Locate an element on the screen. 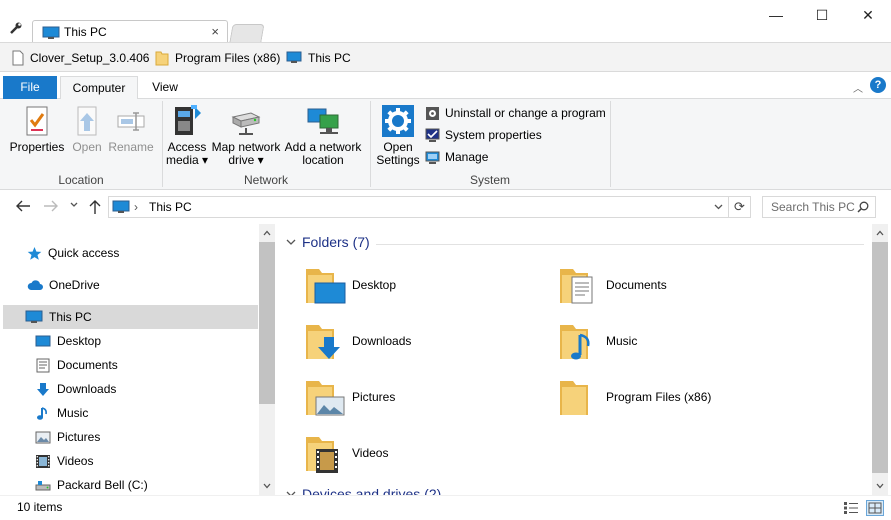  folder-program-files-x86: Program Files (x86) is located at coordinates (678, 397).